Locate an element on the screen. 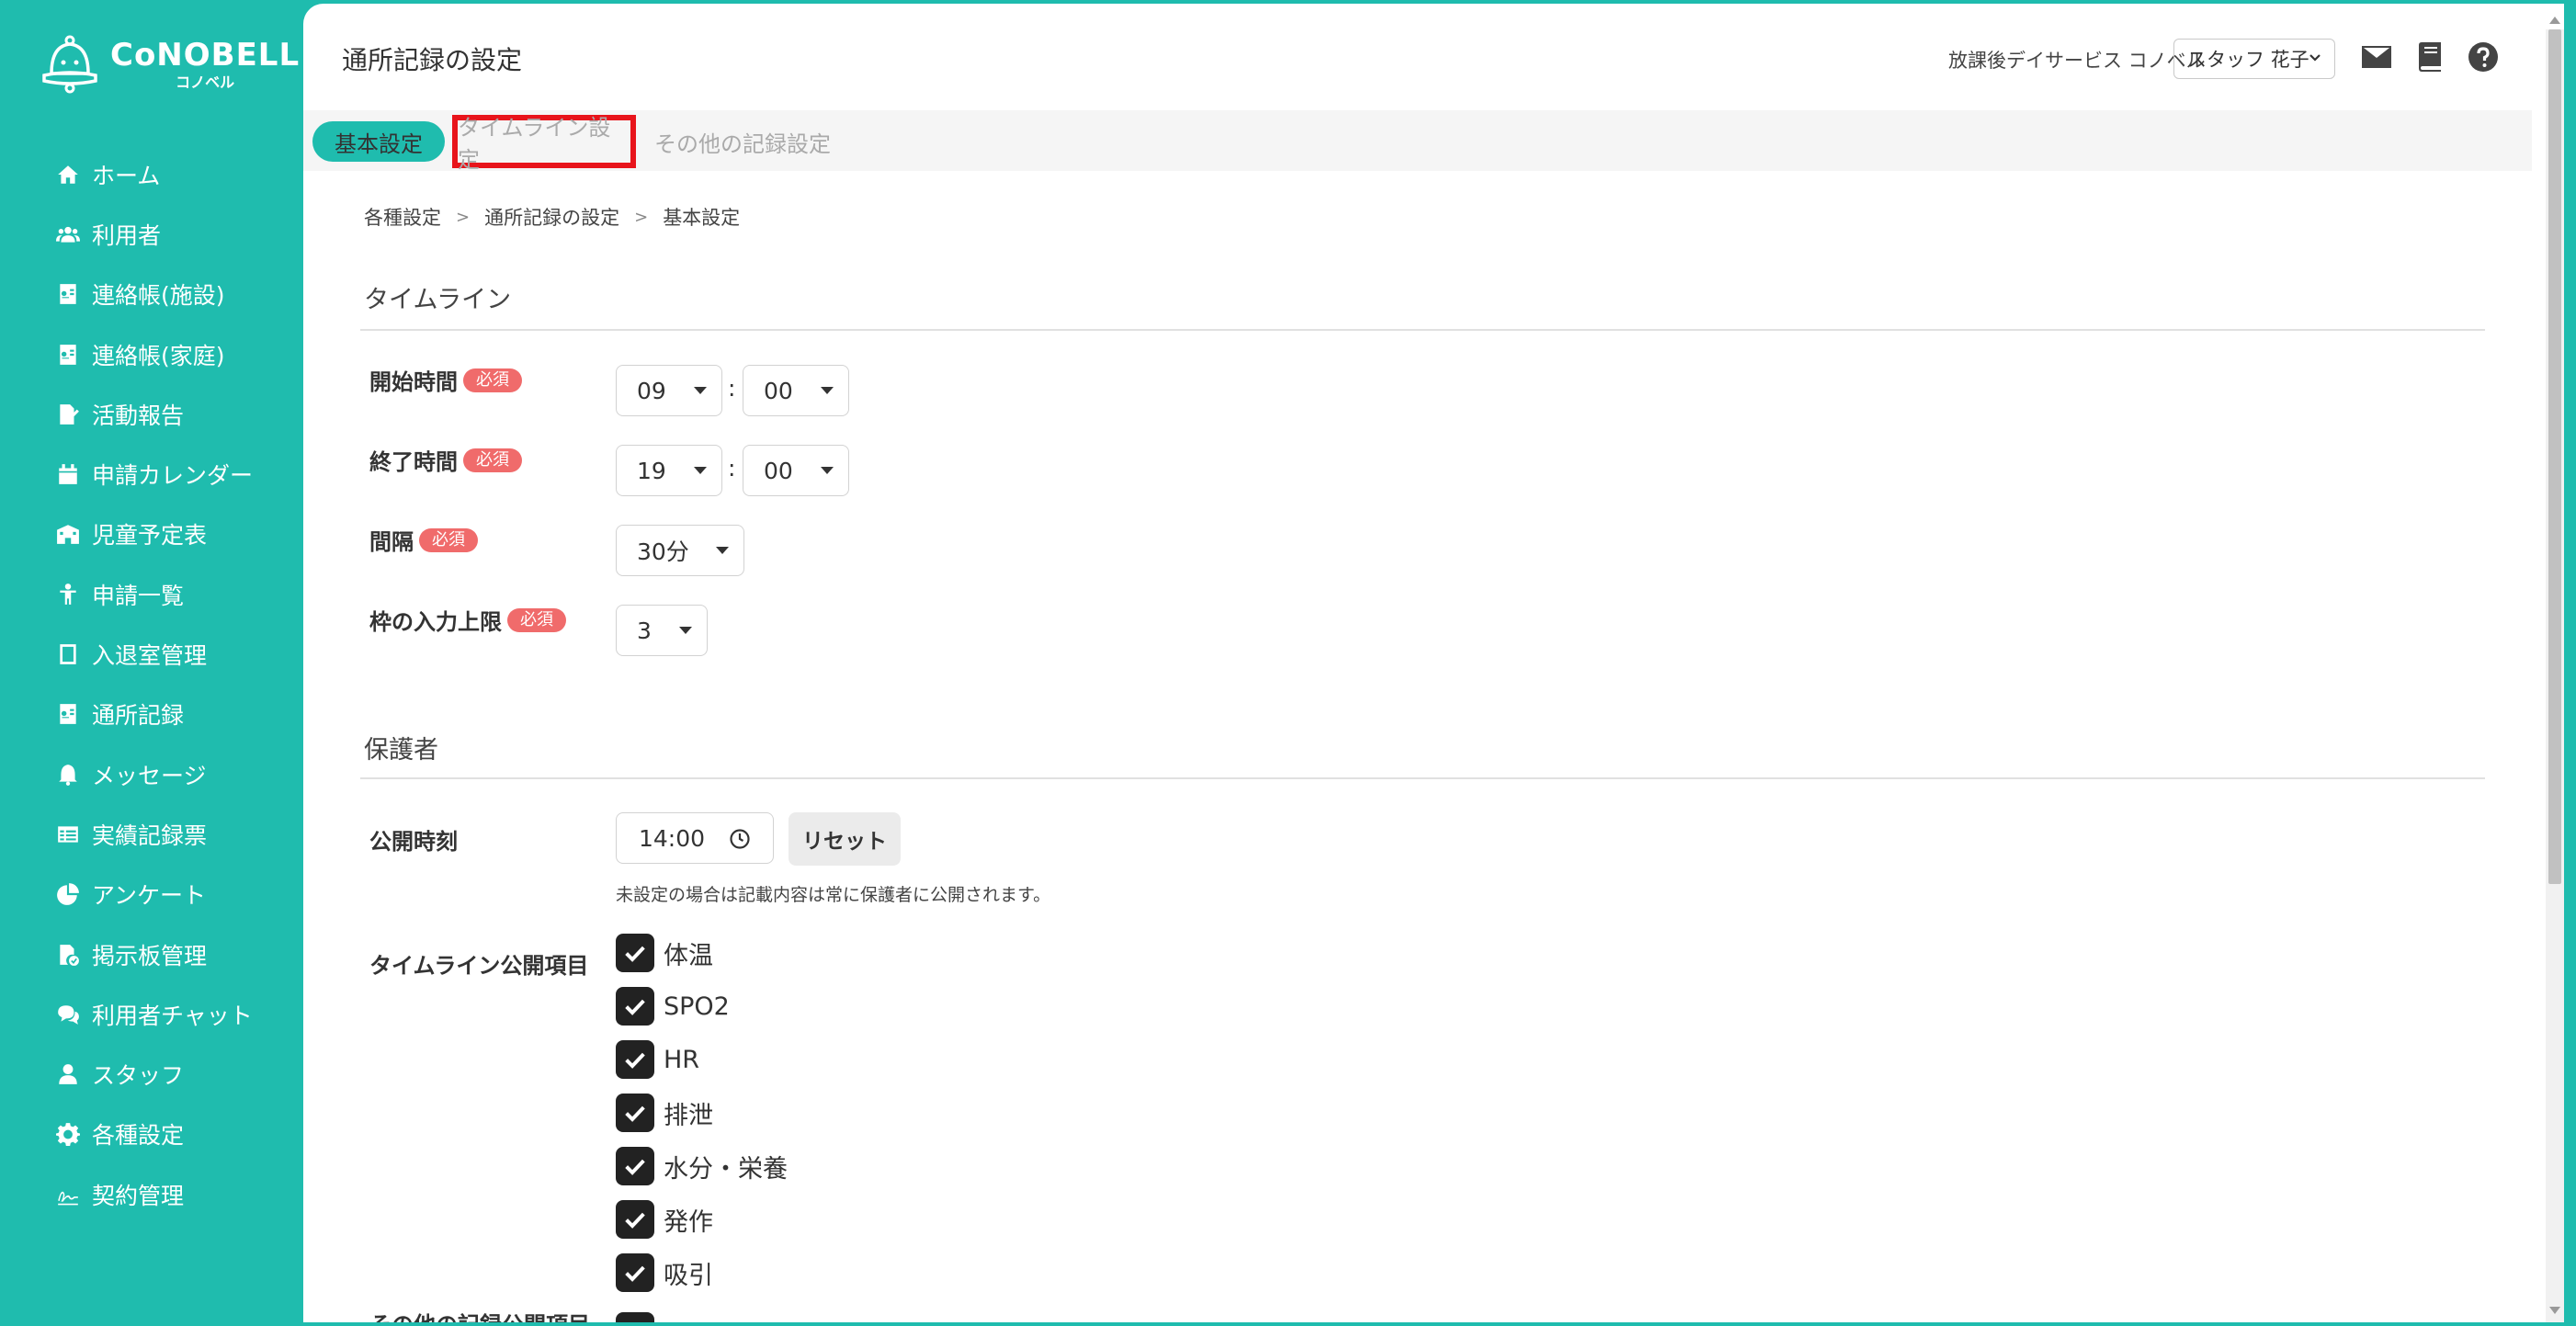 The image size is (2576, 1326). select-value: 19 is located at coordinates (651, 470).